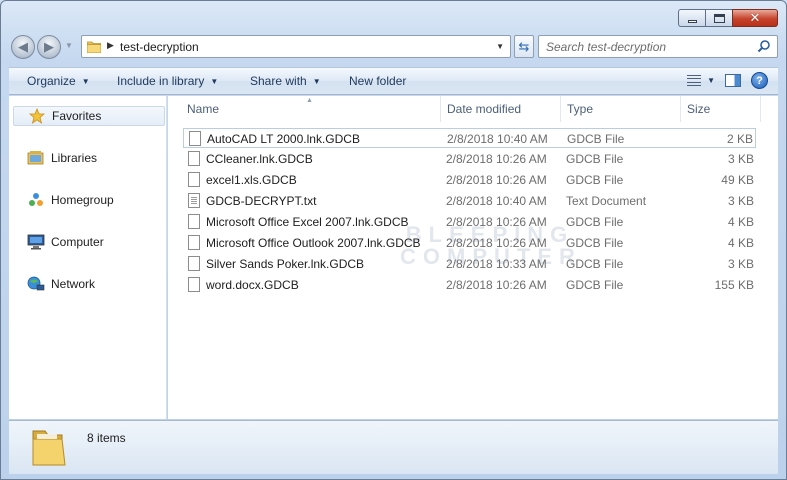 The image size is (787, 480). I want to click on file-name: Microsoft Office Excel 2007.lnk.GDCB, so click(307, 222).